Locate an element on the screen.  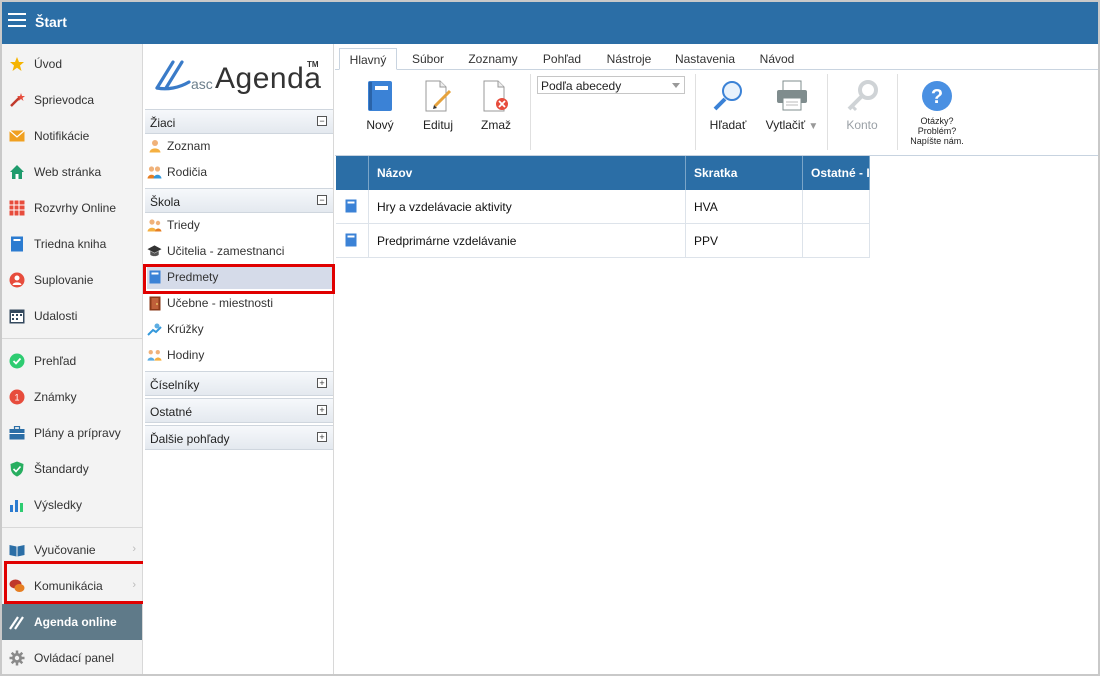
chat-icon is located at coordinates (17, 586).